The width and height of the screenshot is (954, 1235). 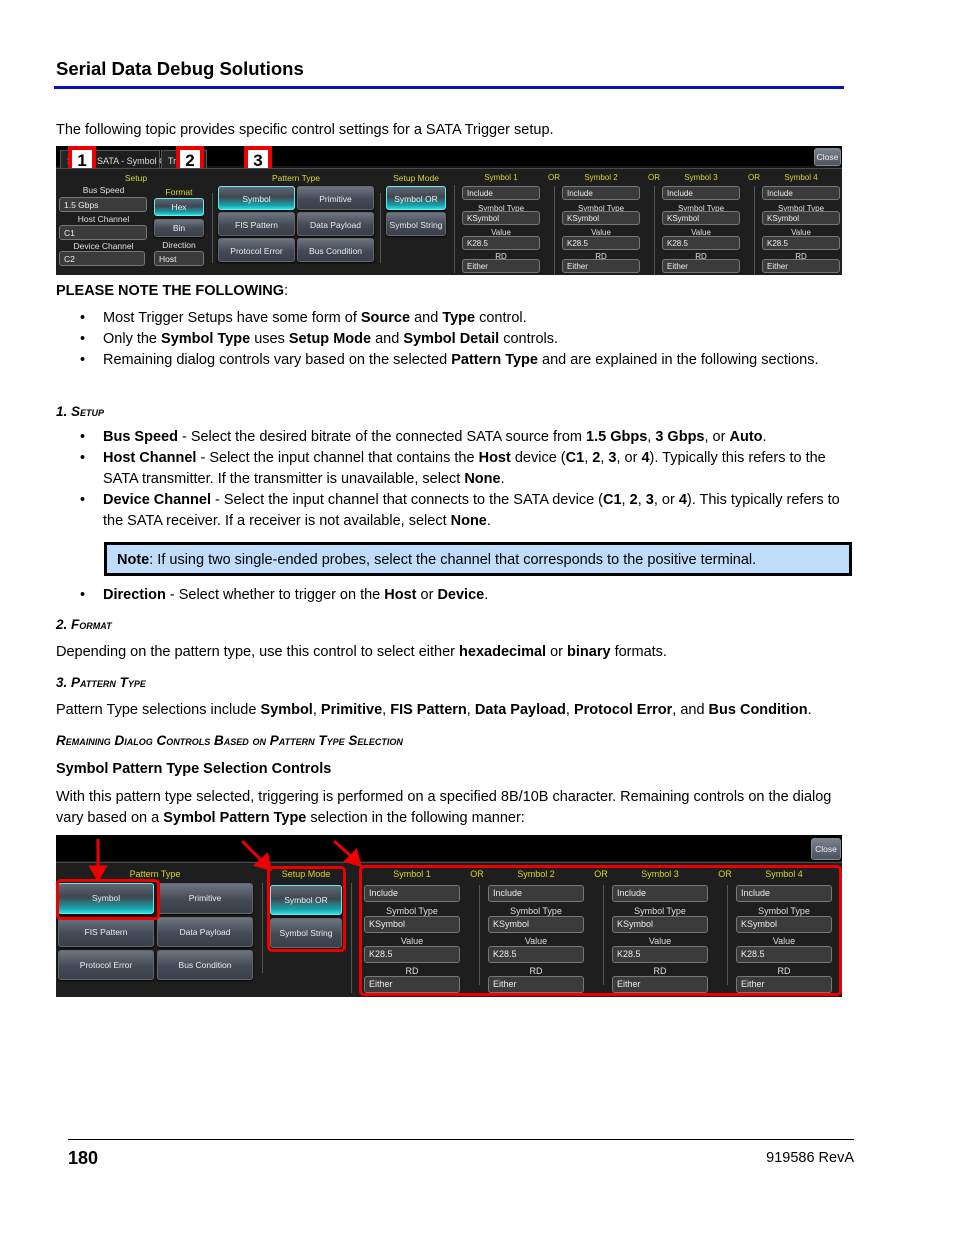 I want to click on symbol-heading: Symbol 2, so click(x=601, y=177).